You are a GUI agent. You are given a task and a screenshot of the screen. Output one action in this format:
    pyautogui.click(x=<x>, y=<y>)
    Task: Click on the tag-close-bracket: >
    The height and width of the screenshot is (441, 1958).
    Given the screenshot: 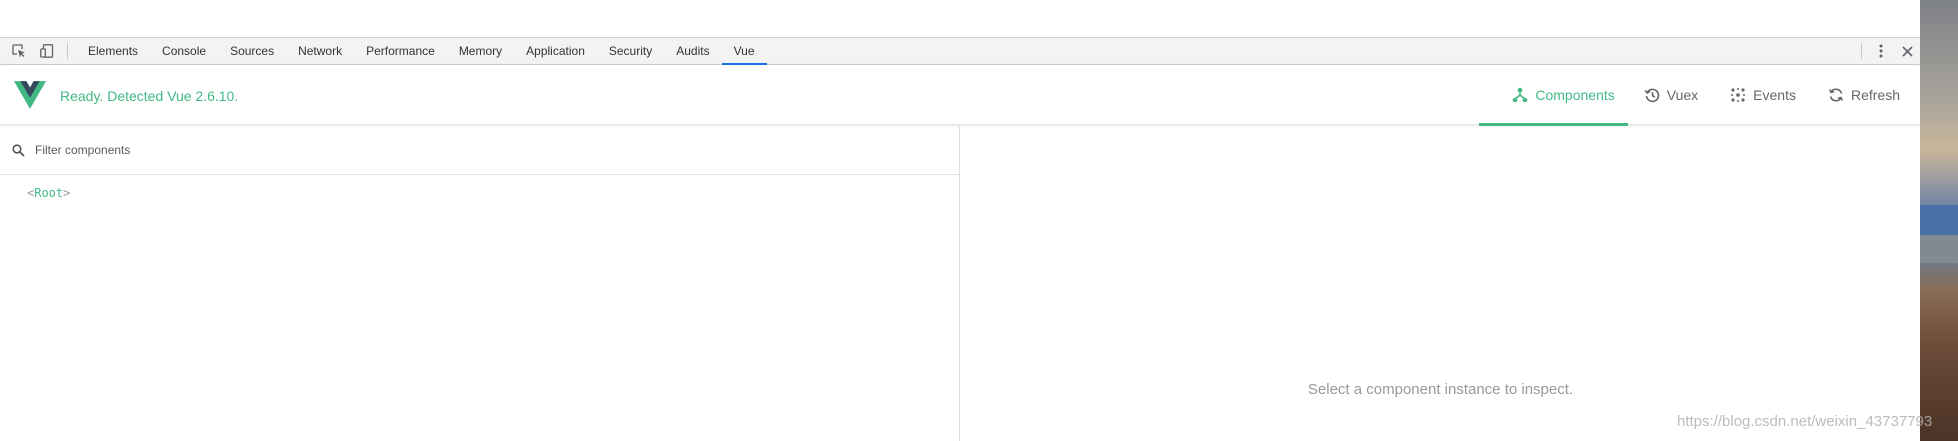 What is the action you would take?
    pyautogui.click(x=67, y=193)
    